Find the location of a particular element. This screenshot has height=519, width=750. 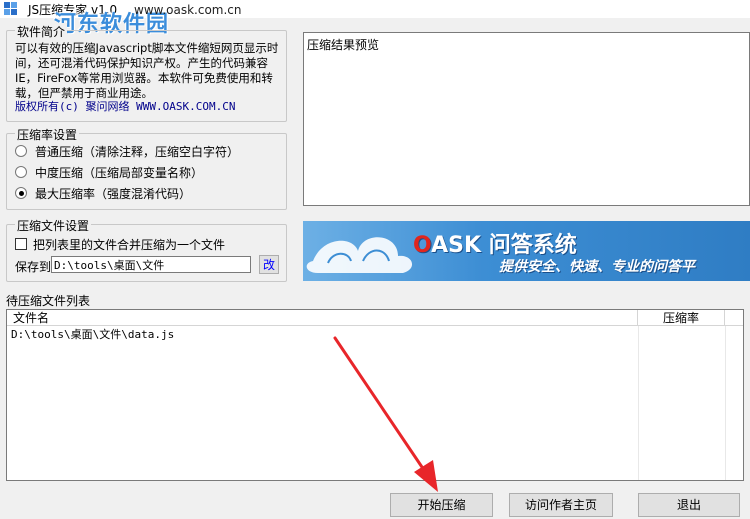

visit-author-button: 访问作者主页 is located at coordinates (561, 505).